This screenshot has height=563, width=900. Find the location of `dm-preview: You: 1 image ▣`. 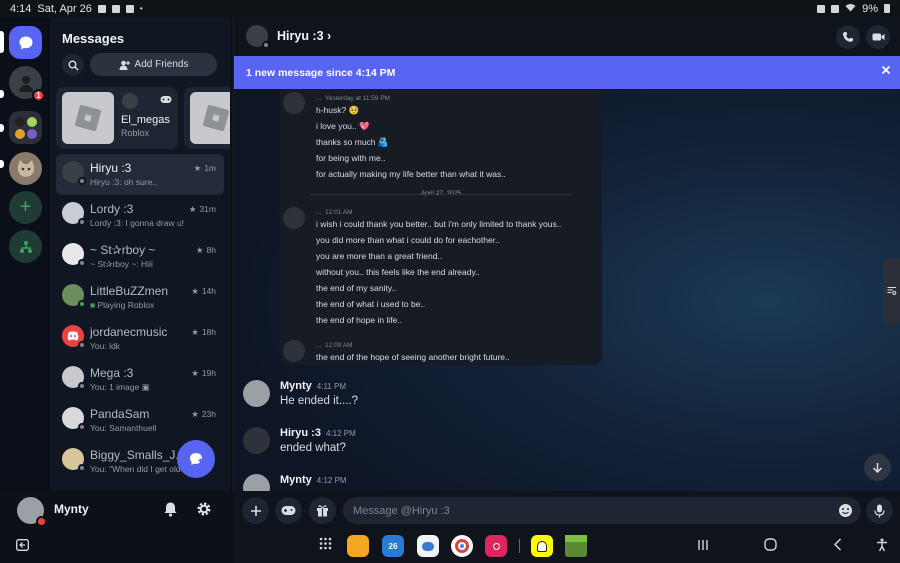

dm-preview: You: 1 image ▣ is located at coordinates (120, 387).